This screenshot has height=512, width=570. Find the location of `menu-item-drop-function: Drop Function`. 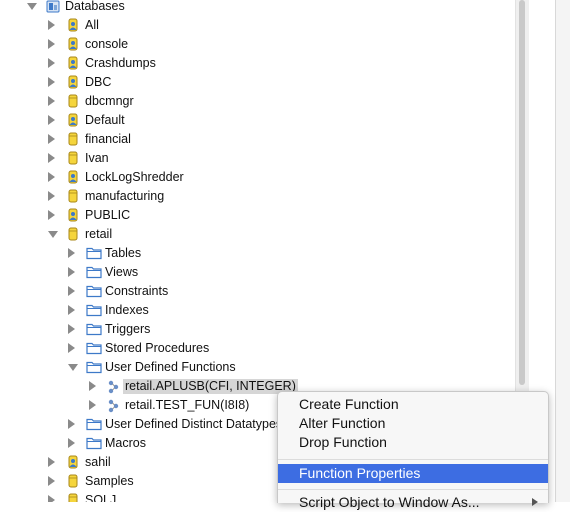

menu-item-drop-function: Drop Function is located at coordinates (413, 442).